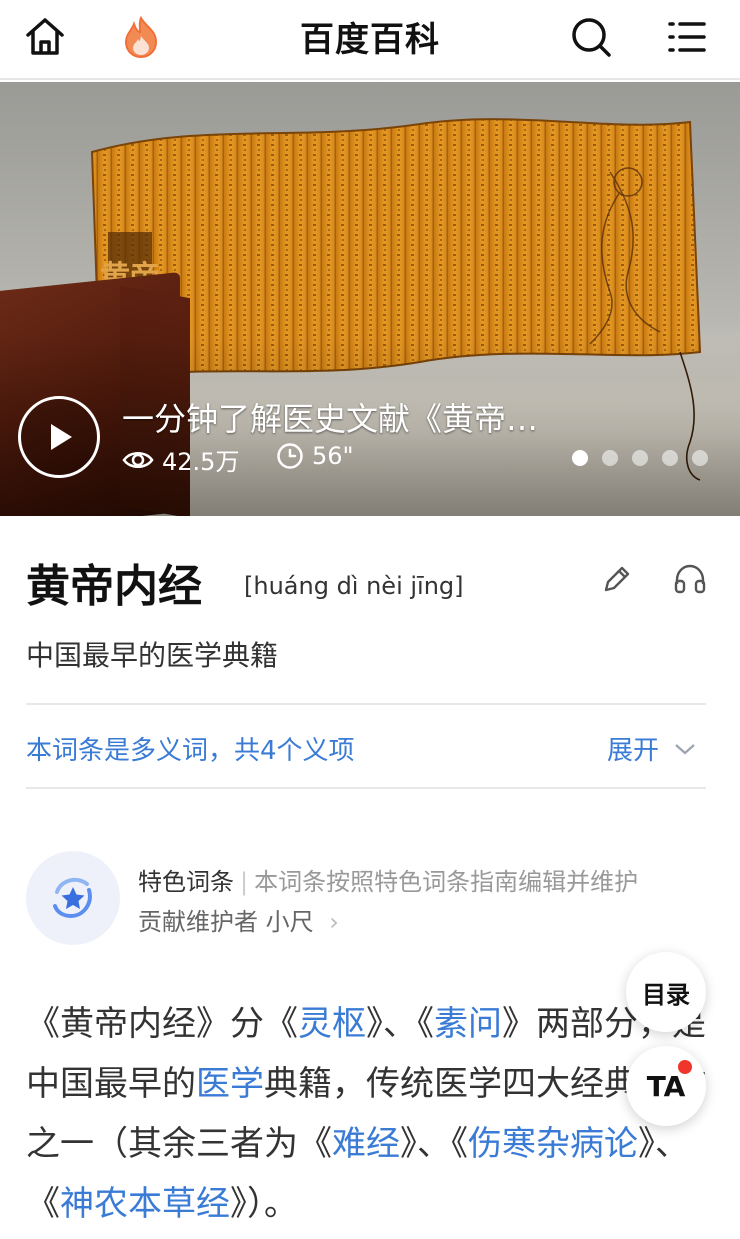 The width and height of the screenshot is (740, 1239). I want to click on ta-label: TA, so click(666, 1086).